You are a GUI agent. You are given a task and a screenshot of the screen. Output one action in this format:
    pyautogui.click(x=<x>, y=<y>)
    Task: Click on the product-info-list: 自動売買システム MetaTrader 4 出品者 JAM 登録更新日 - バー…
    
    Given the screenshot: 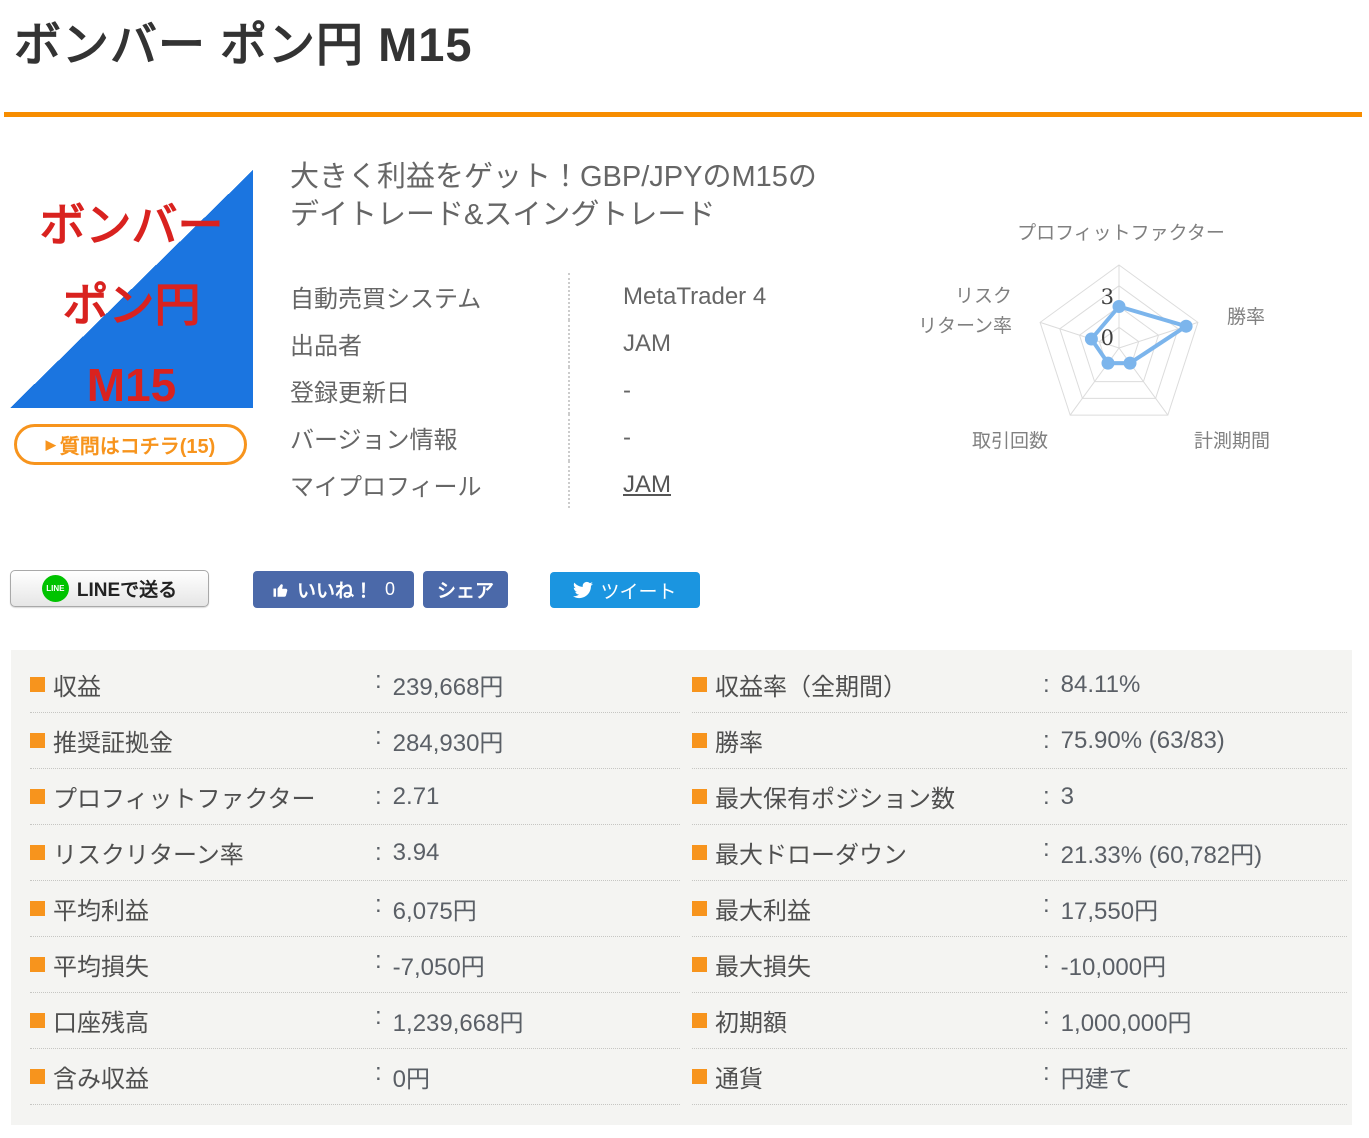 What is the action you would take?
    pyautogui.click(x=590, y=390)
    